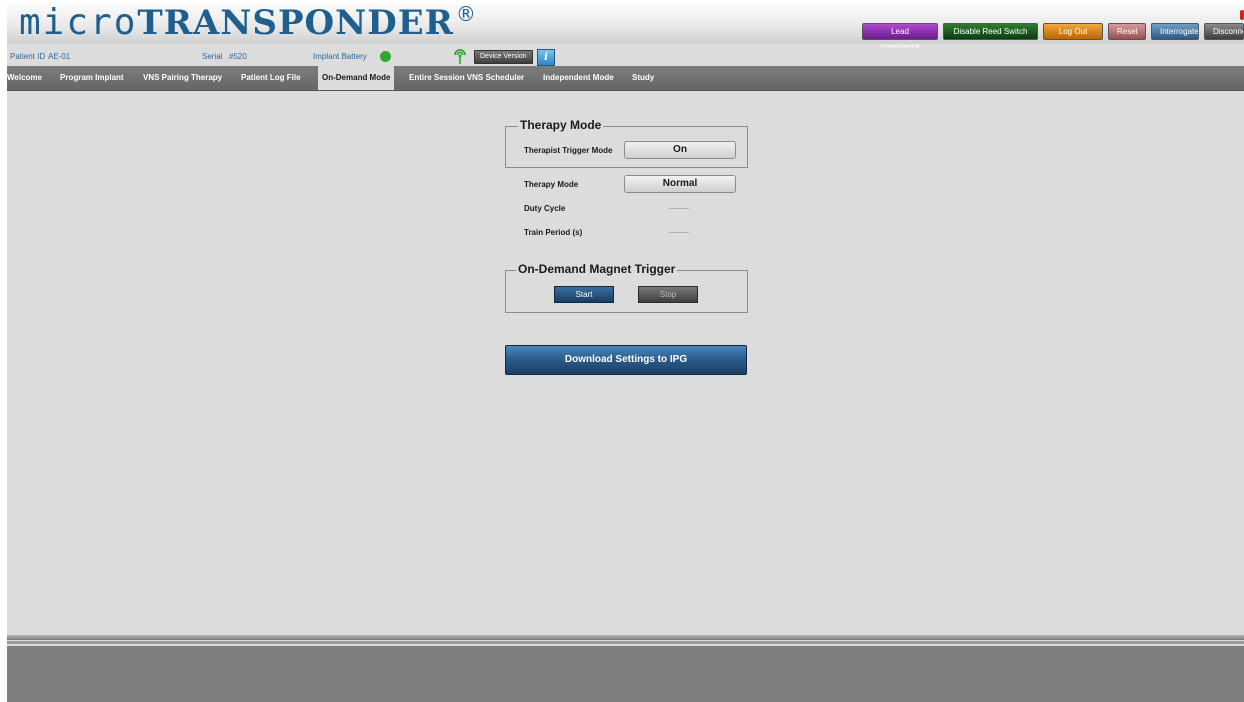 This screenshot has width=1244, height=702. What do you see at coordinates (545, 208) in the screenshot?
I see `duty-cycle-label: Duty Cycle` at bounding box center [545, 208].